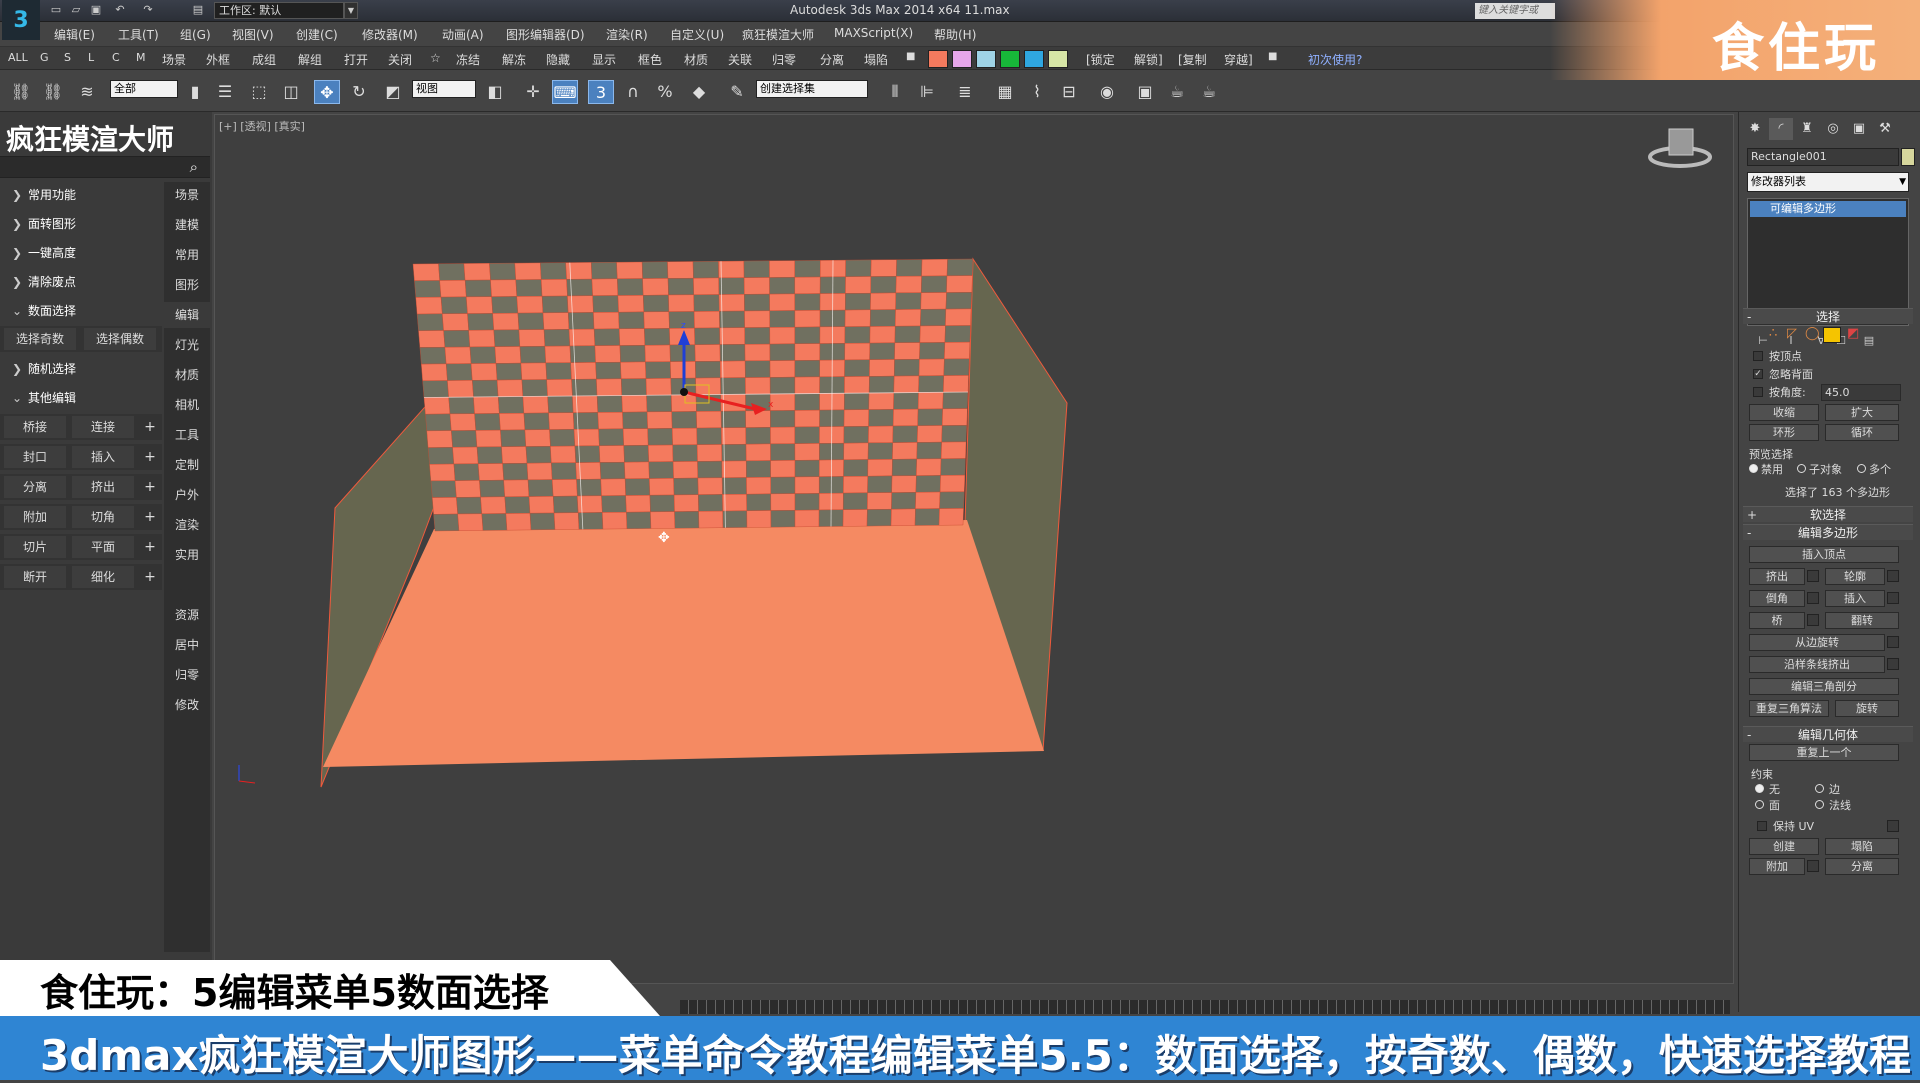 This screenshot has width=1920, height=1083. What do you see at coordinates (390, 34) in the screenshot?
I see `menu-modifiers: 修改器(M)` at bounding box center [390, 34].